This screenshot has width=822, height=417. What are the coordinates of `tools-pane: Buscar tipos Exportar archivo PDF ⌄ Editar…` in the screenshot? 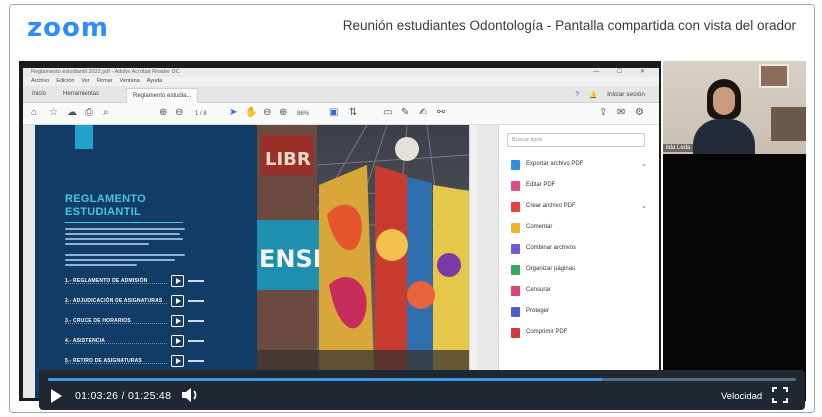 It's located at (578, 261).